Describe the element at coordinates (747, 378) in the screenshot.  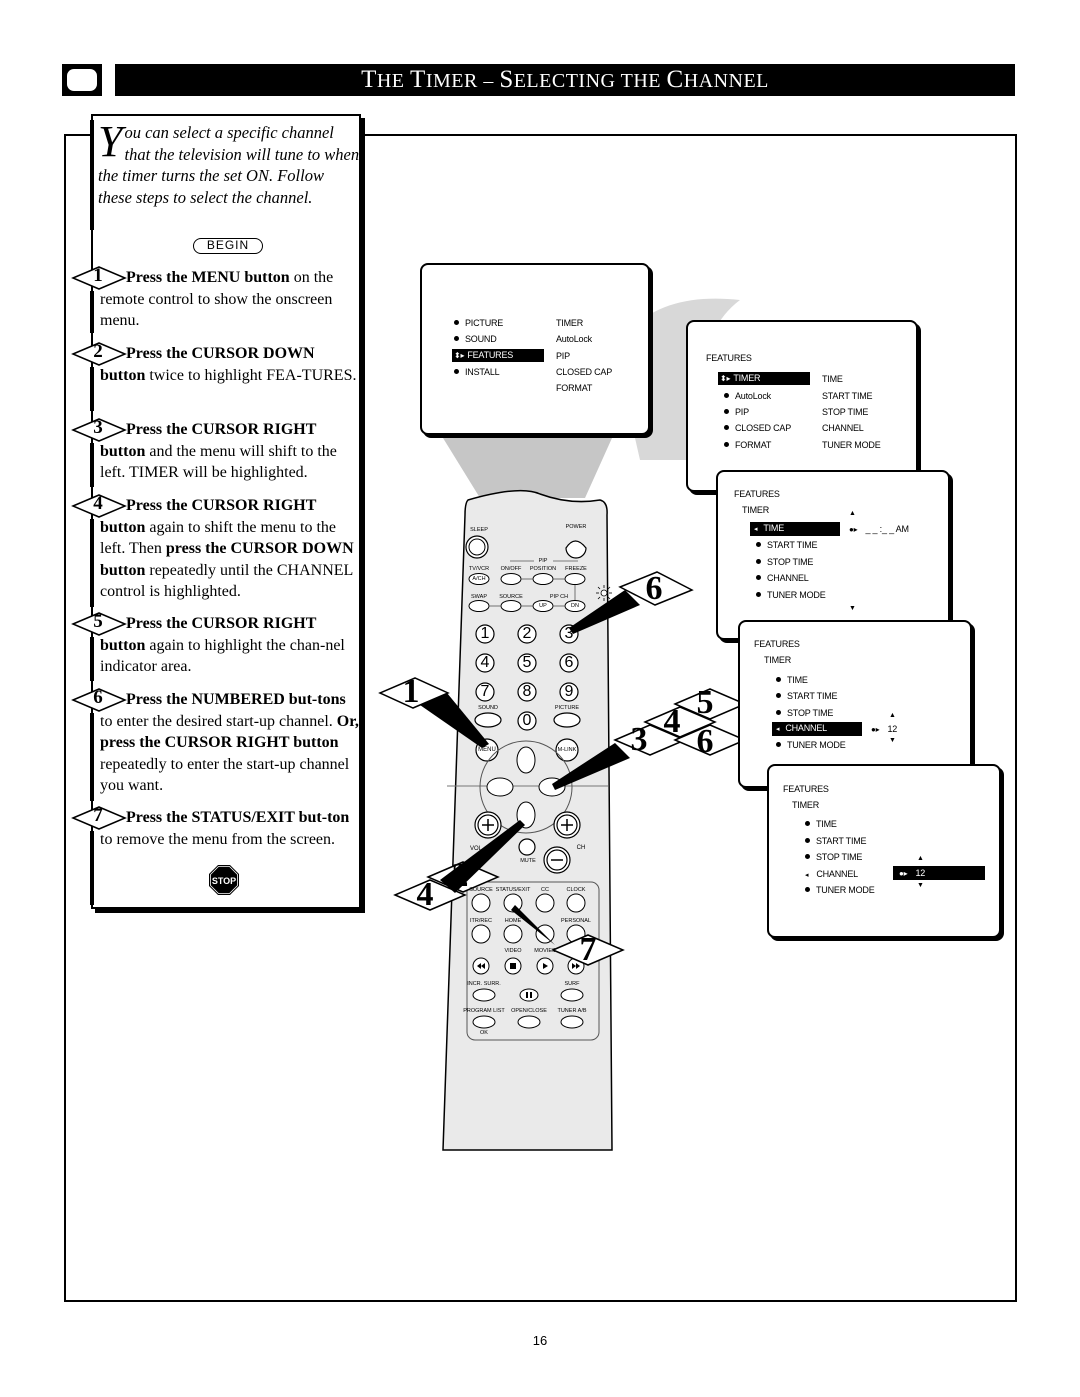
I see `menu-item-highlighted: TIMER` at that location.